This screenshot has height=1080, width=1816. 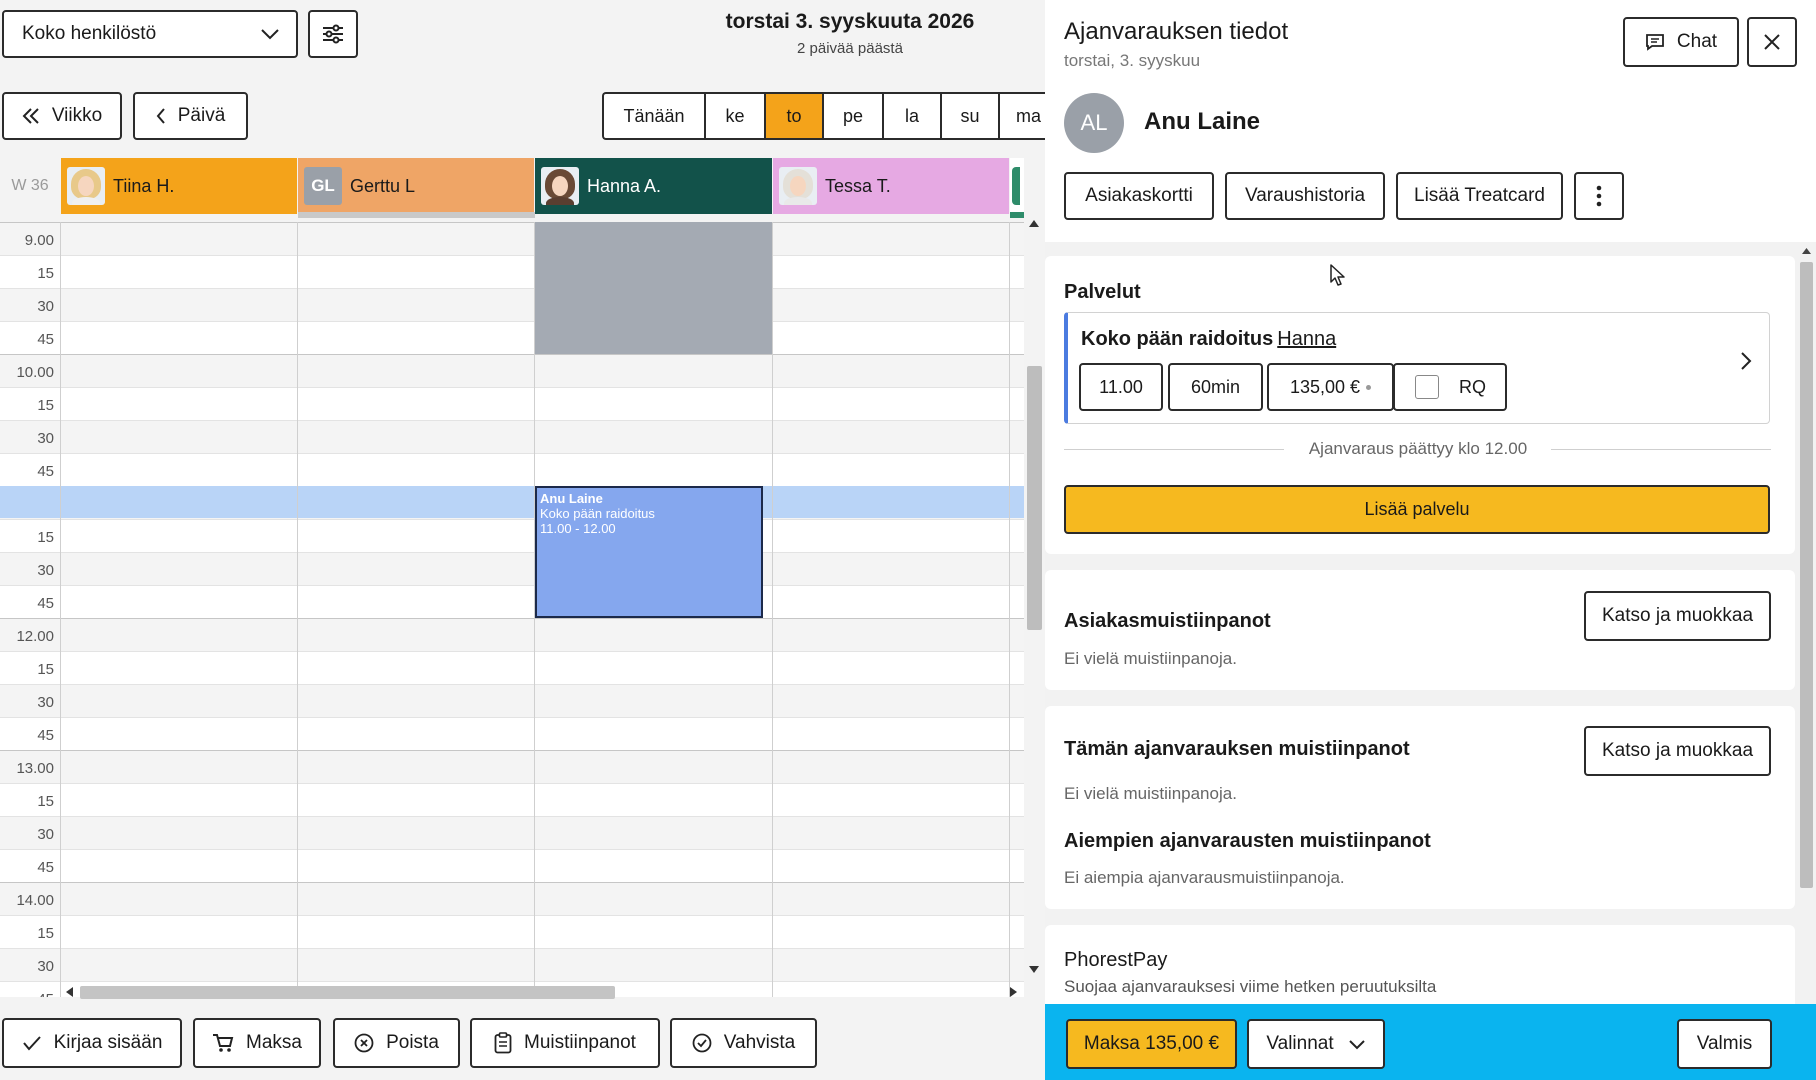 What do you see at coordinates (69, 992) in the screenshot?
I see `scroll-left-icon` at bounding box center [69, 992].